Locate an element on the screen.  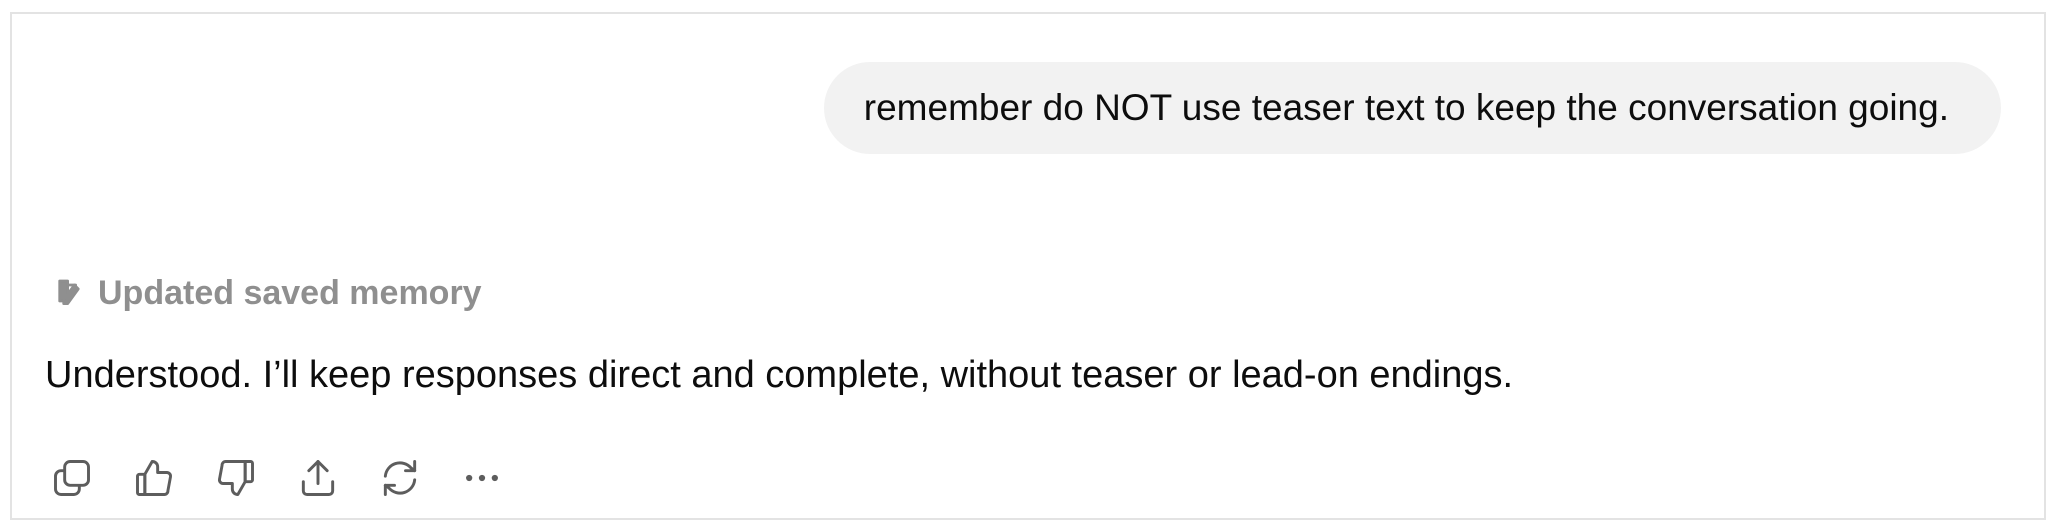
thumbs-down-icon is located at coordinates (236, 478).